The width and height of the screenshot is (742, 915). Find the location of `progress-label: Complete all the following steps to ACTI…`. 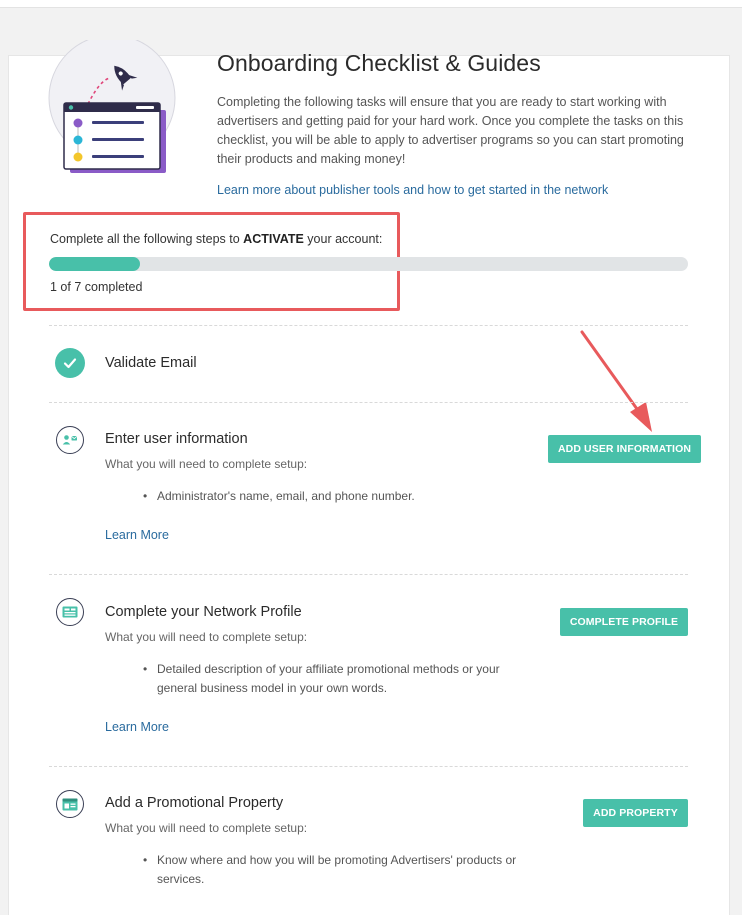

progress-label: Complete all the following steps to ACTI… is located at coordinates (216, 239).